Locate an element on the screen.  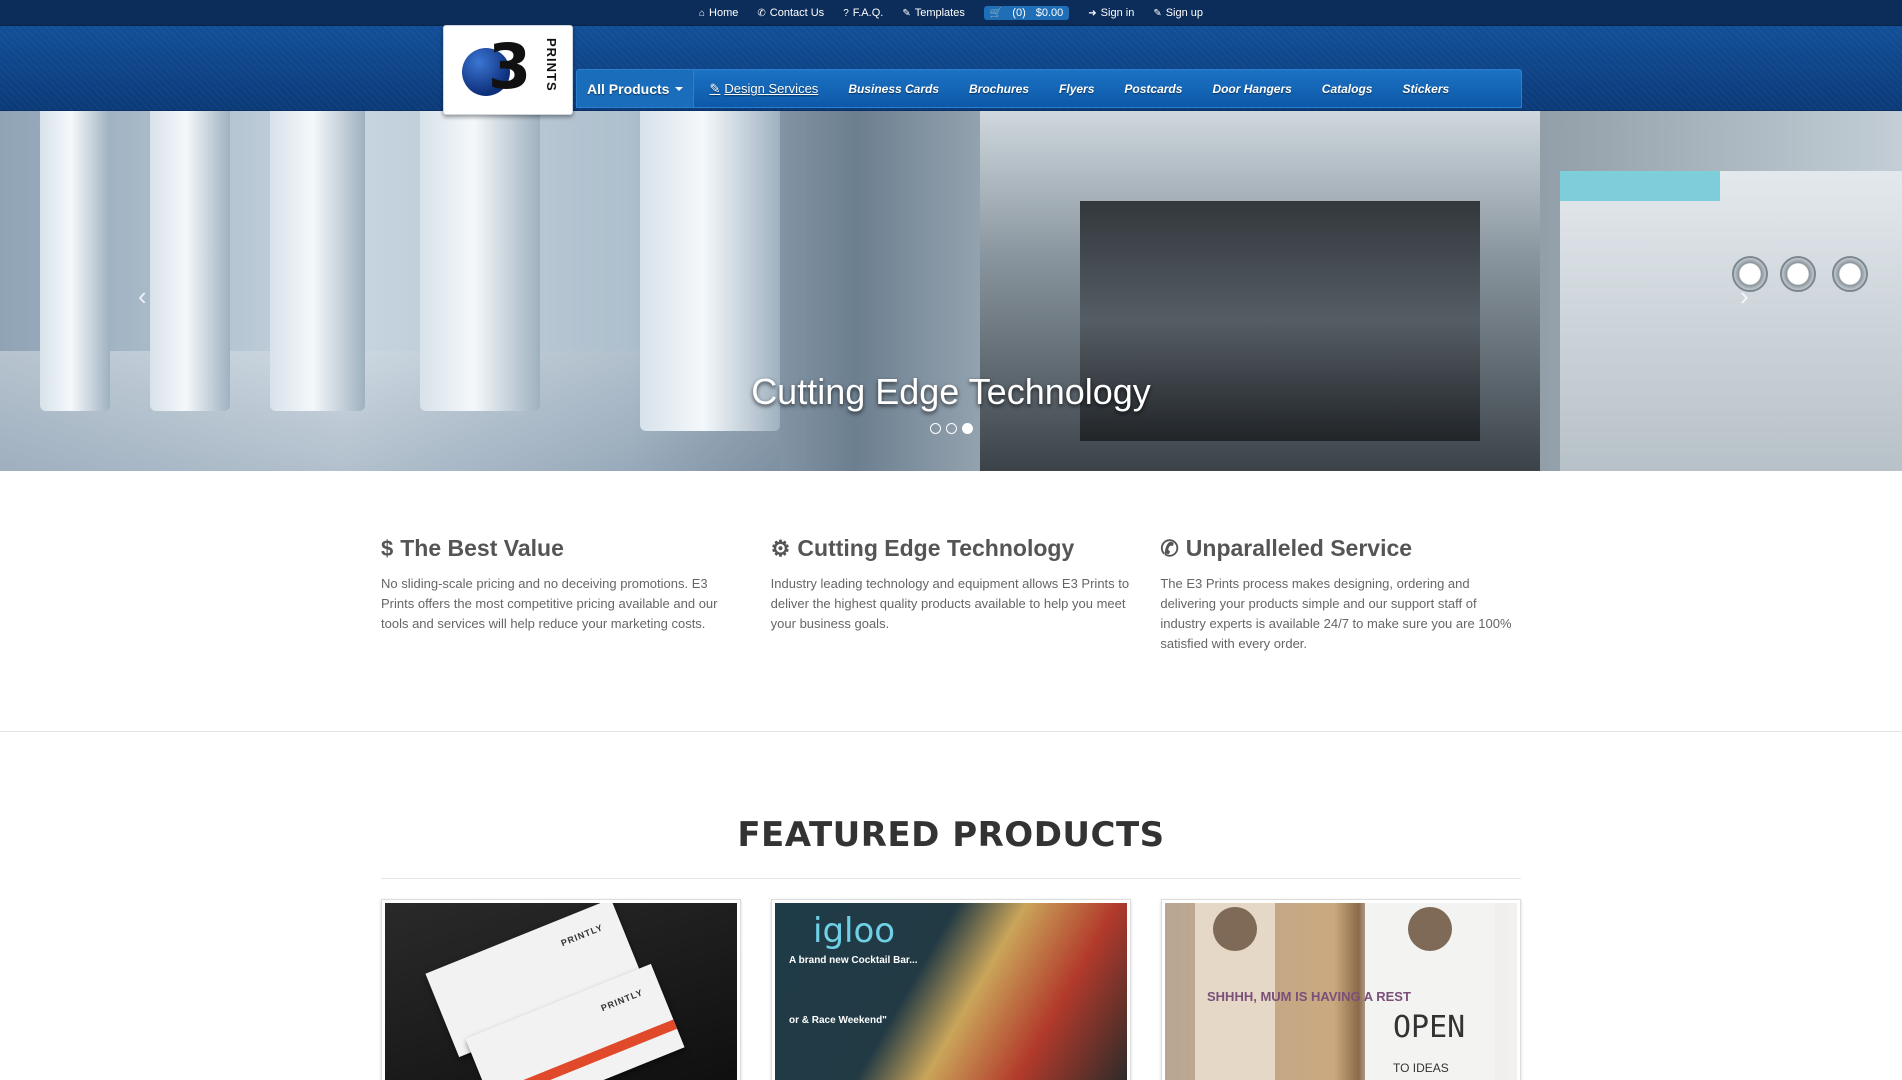
faq-label: F.A.Q. is located at coordinates (868, 13).